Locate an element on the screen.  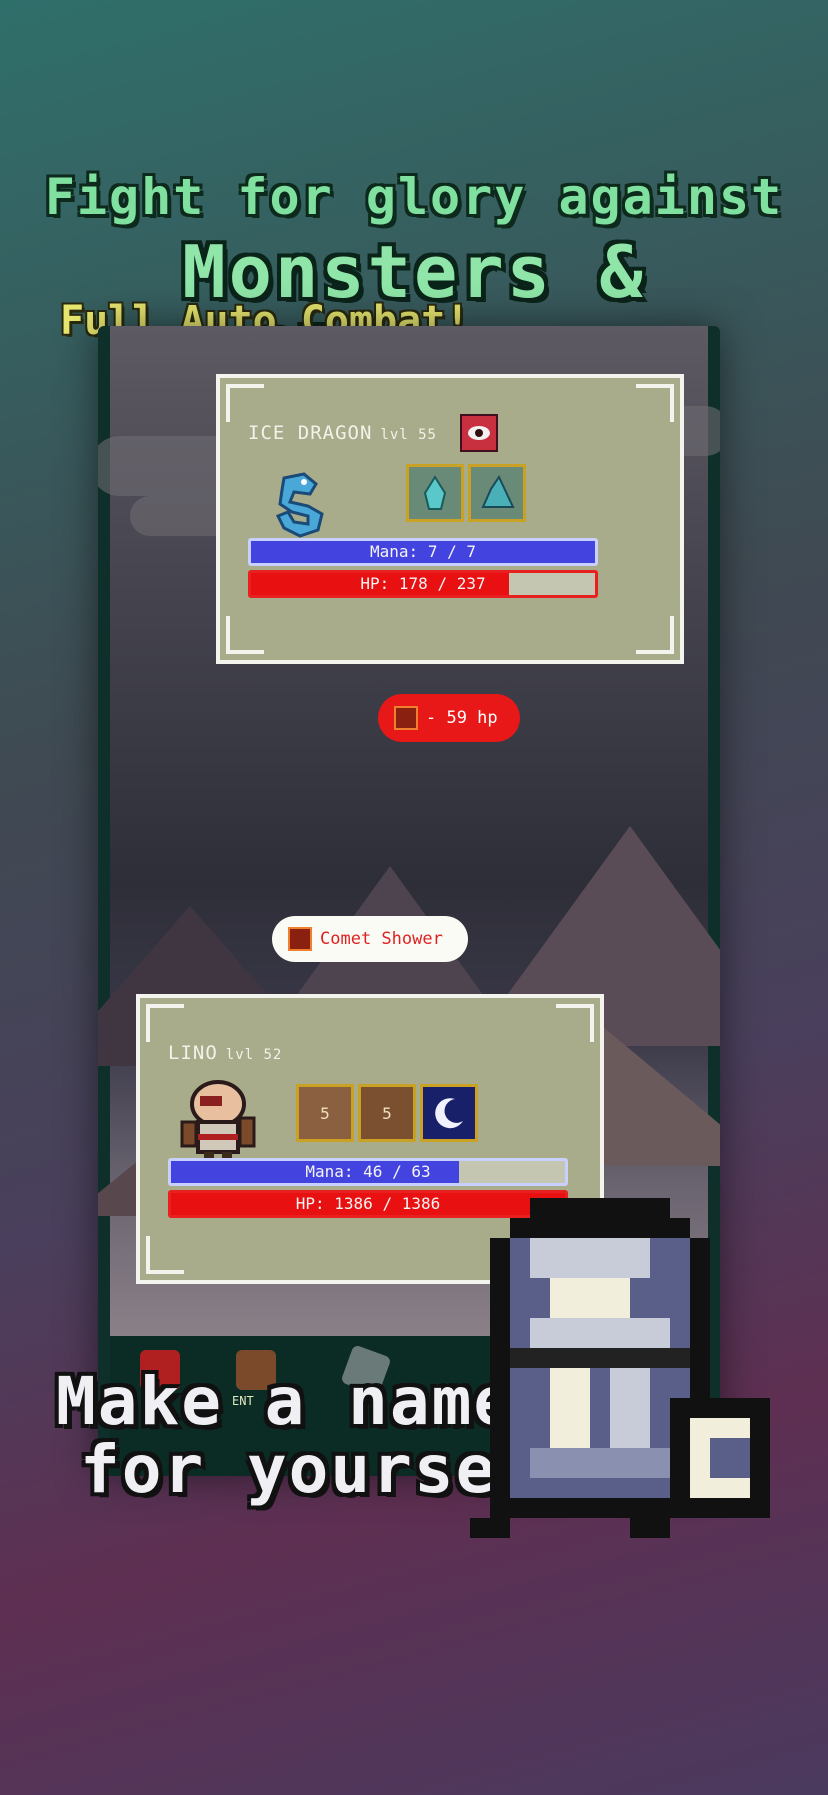
spell-popup-text: Comet Shower is located at coordinates (381, 939).